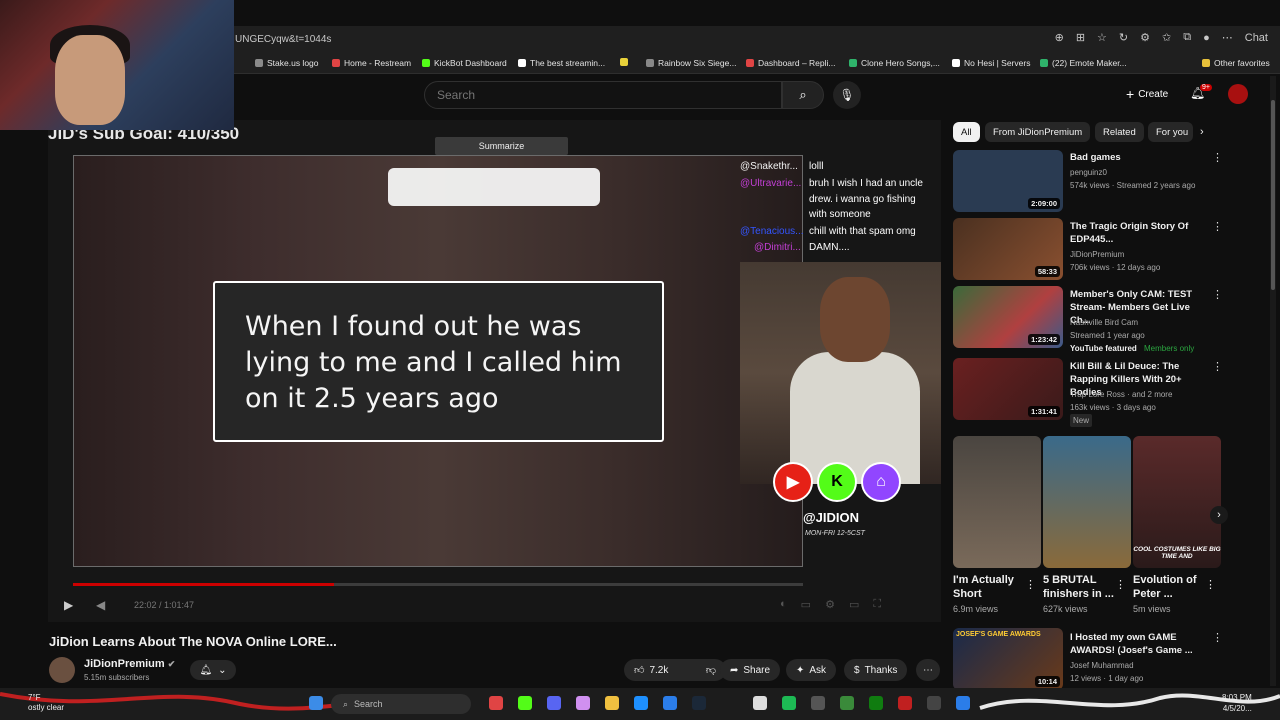 The height and width of the screenshot is (720, 1280). What do you see at coordinates (1140, 157) in the screenshot?
I see `rec-title: Bad games` at bounding box center [1140, 157].